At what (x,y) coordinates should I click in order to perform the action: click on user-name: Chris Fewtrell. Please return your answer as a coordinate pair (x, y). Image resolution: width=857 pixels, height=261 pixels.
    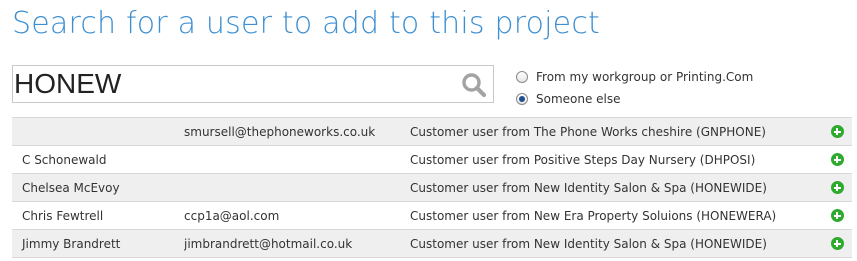
    Looking at the image, I should click on (63, 215).